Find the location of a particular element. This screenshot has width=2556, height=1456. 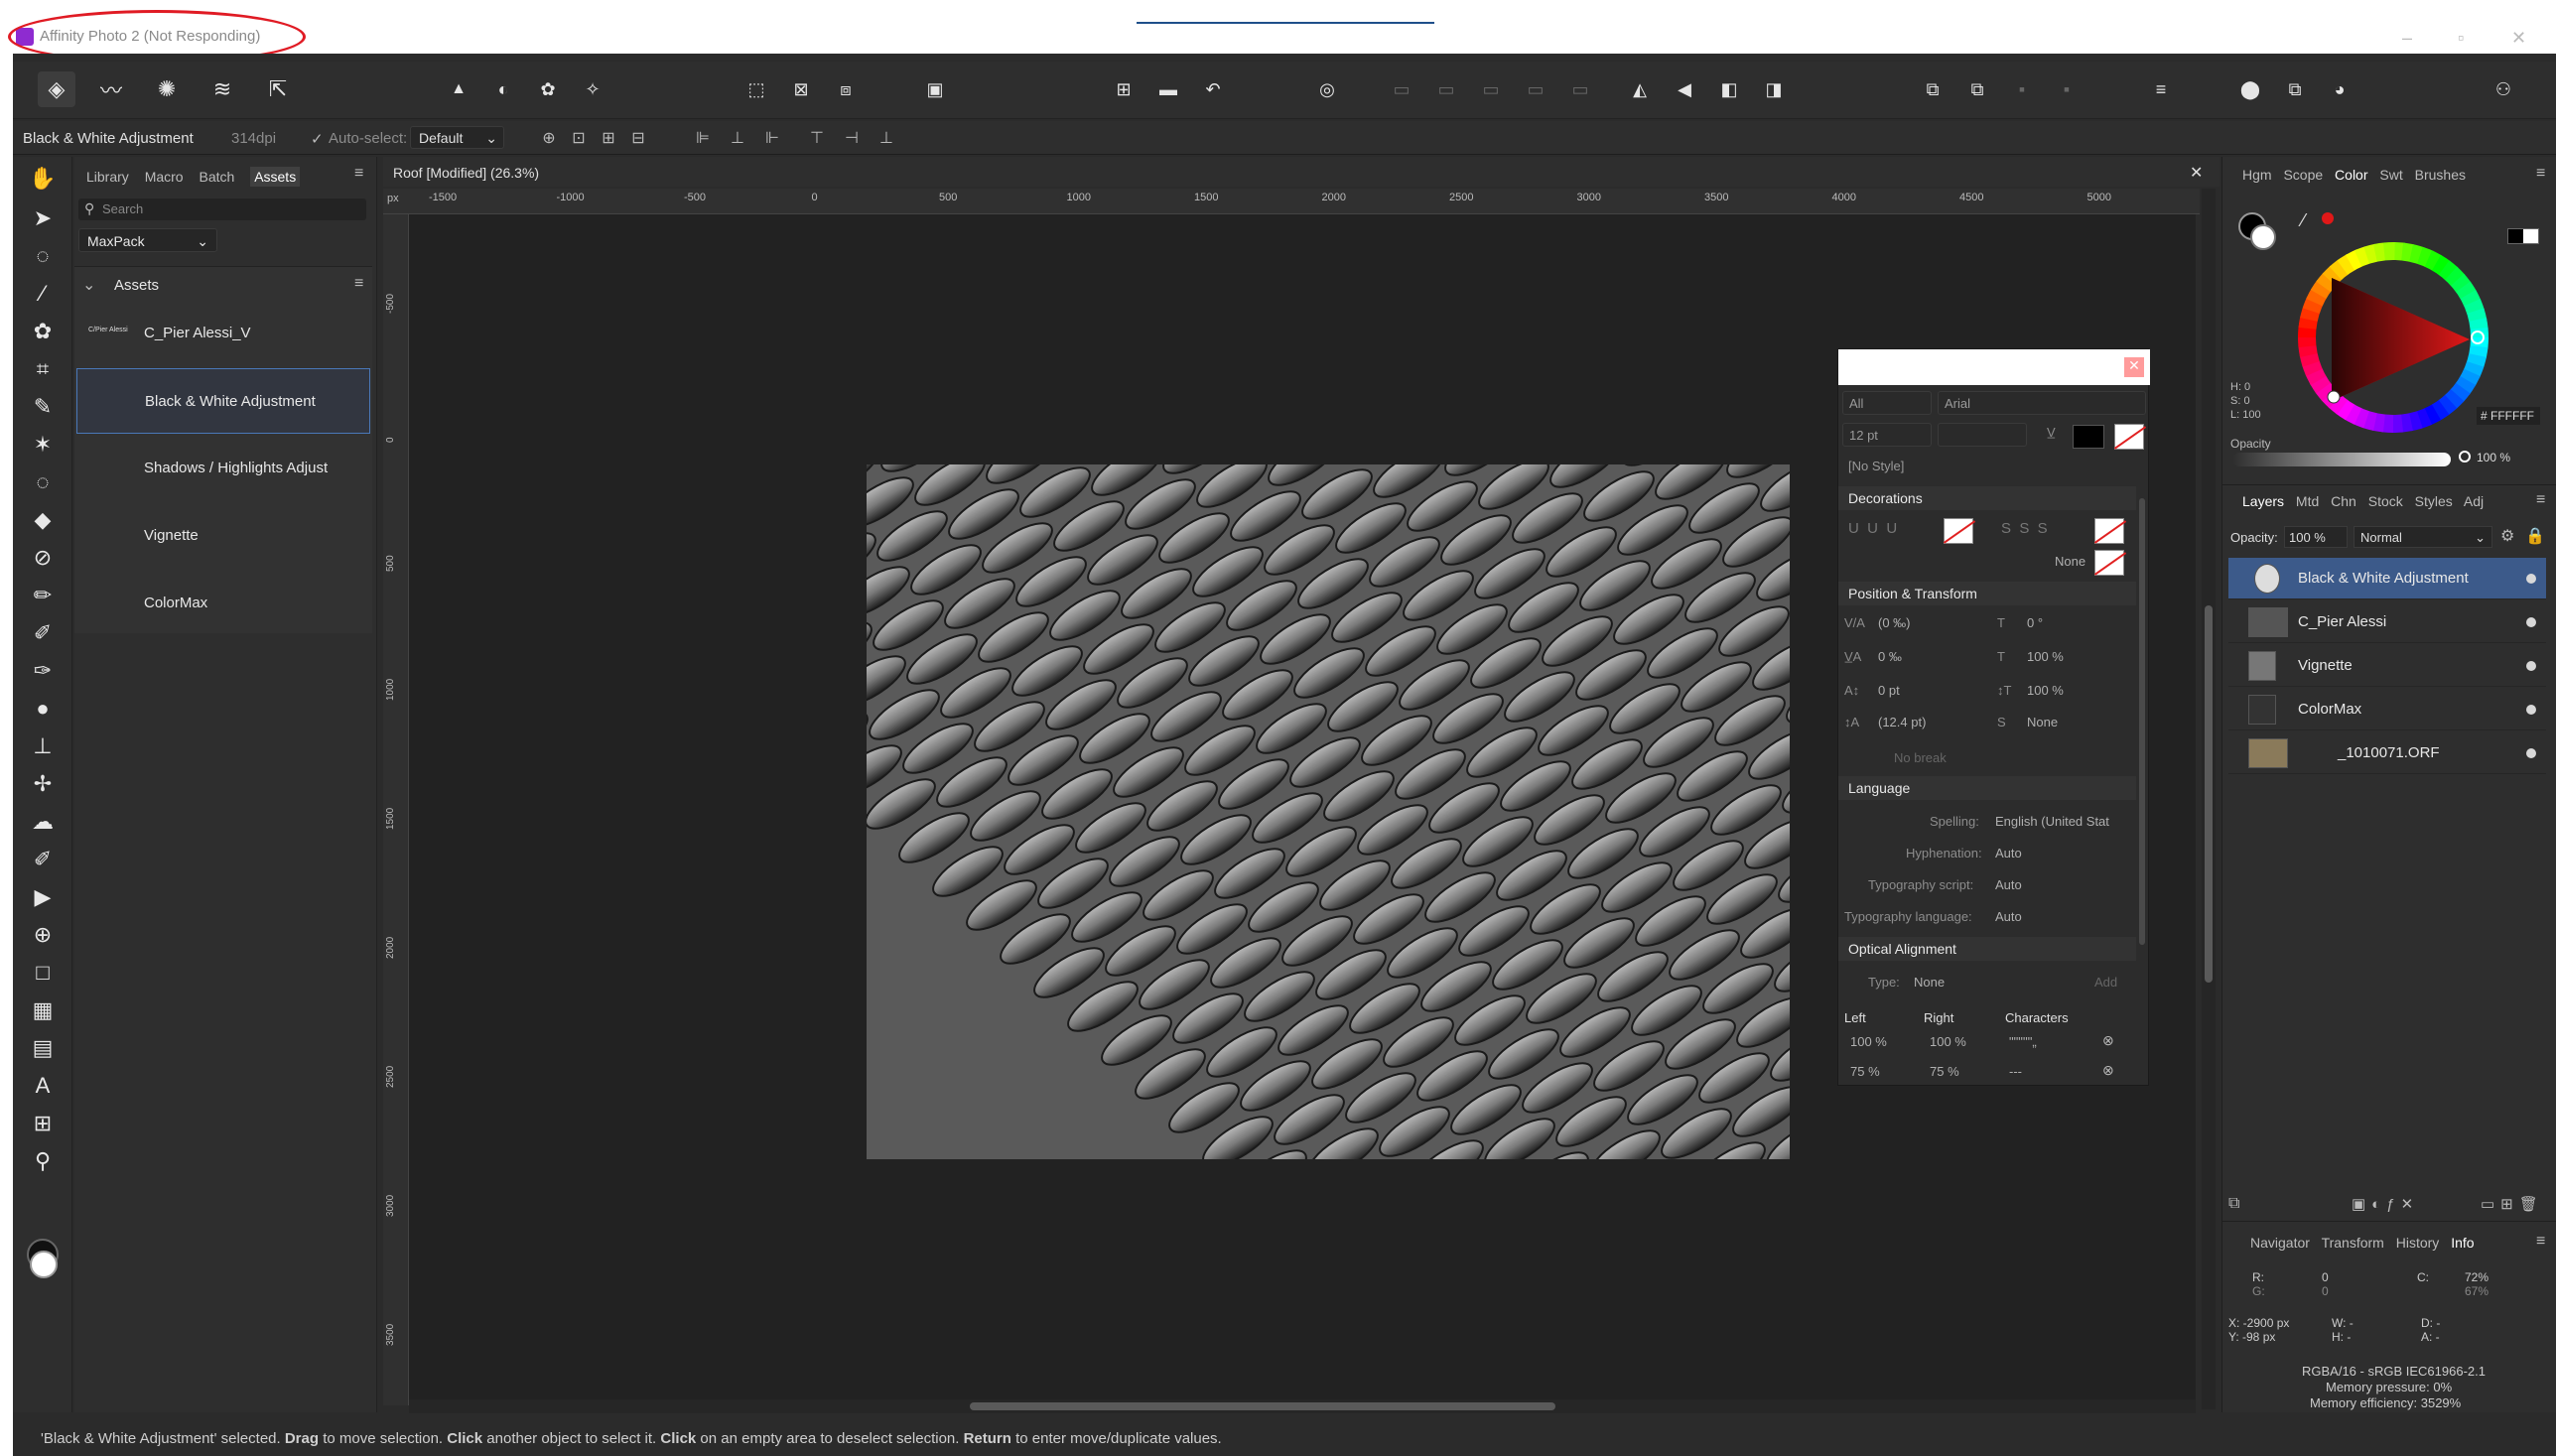

stroke-swatch is located at coordinates (2263, 237).